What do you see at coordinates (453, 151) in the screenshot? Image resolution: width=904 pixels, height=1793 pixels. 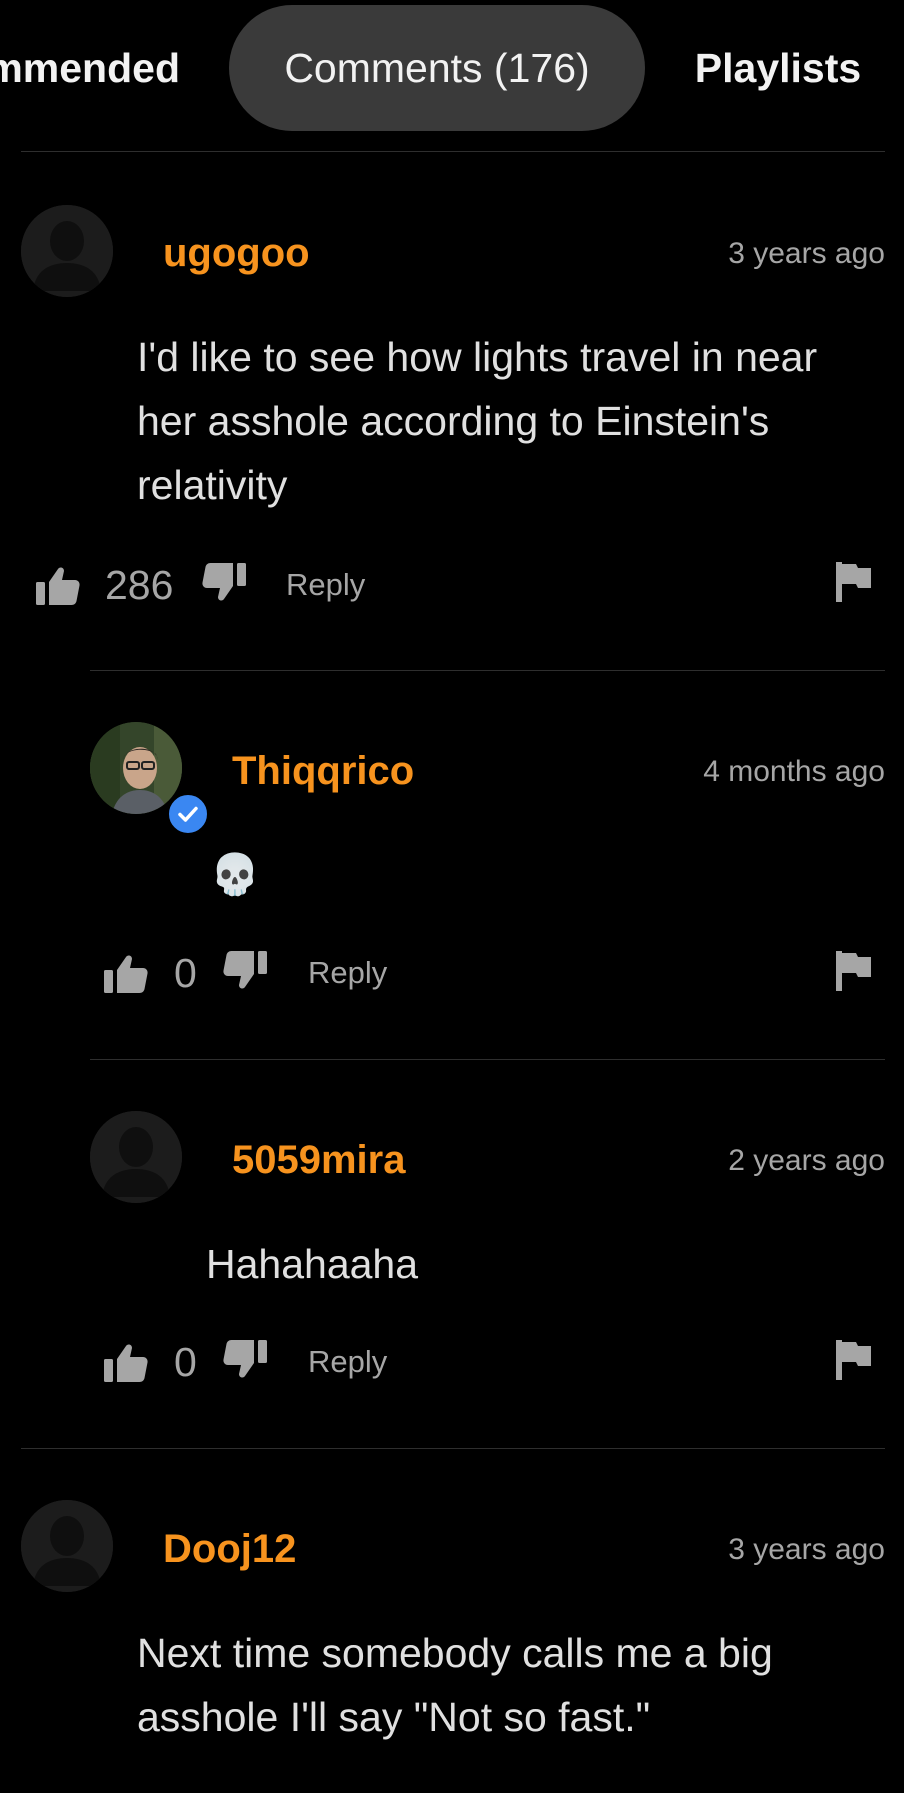 I see `tabs-divider` at bounding box center [453, 151].